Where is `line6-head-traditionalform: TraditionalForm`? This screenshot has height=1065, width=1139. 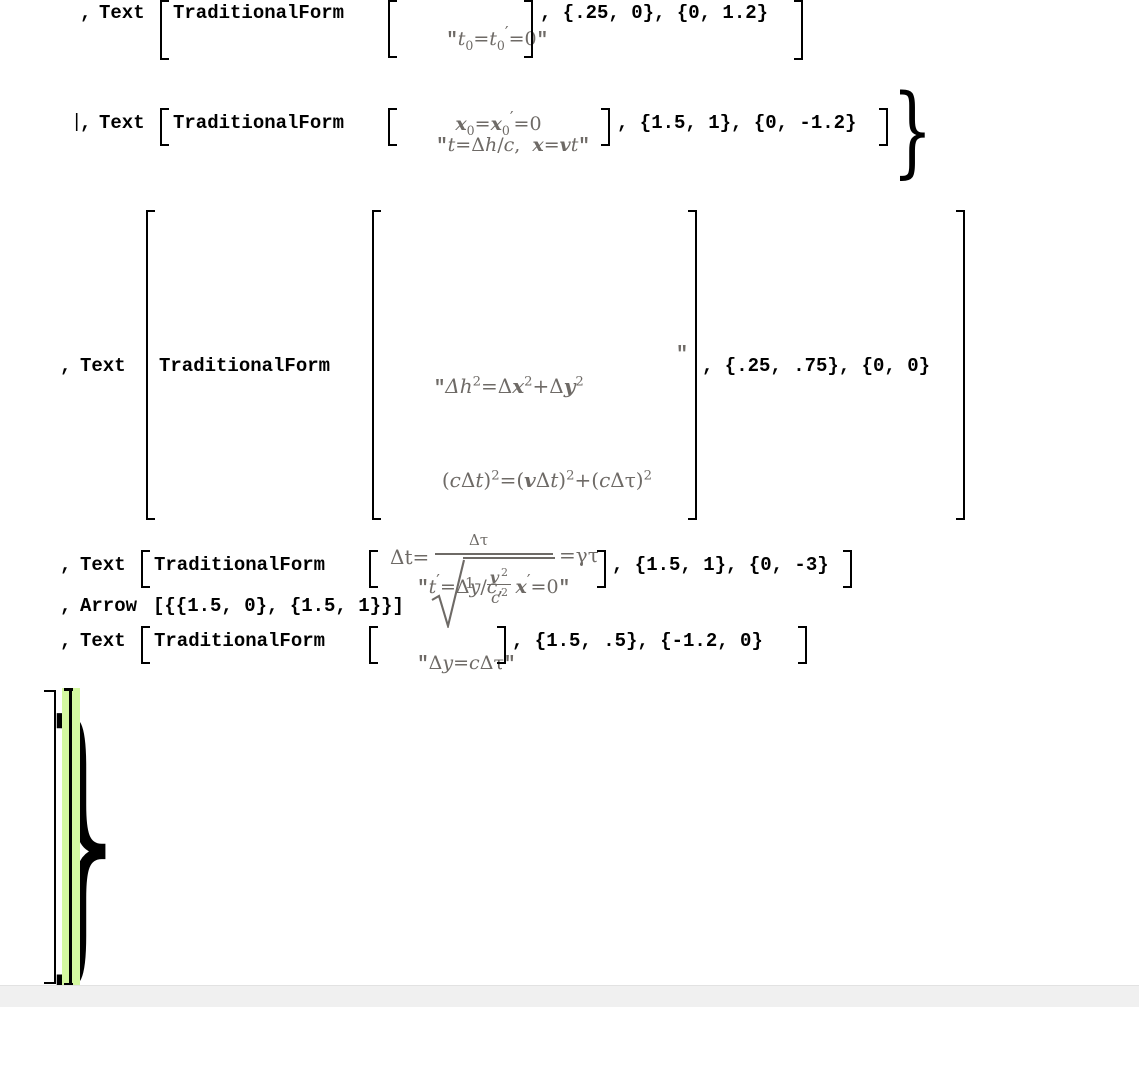
line6-head-traditionalform: TraditionalForm is located at coordinates (239, 641).